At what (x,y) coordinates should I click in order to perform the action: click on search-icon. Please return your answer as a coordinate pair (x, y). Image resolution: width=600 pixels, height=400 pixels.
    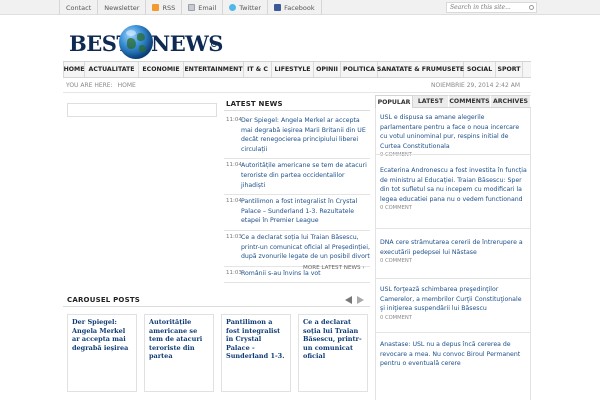
    Looking at the image, I should click on (531, 7).